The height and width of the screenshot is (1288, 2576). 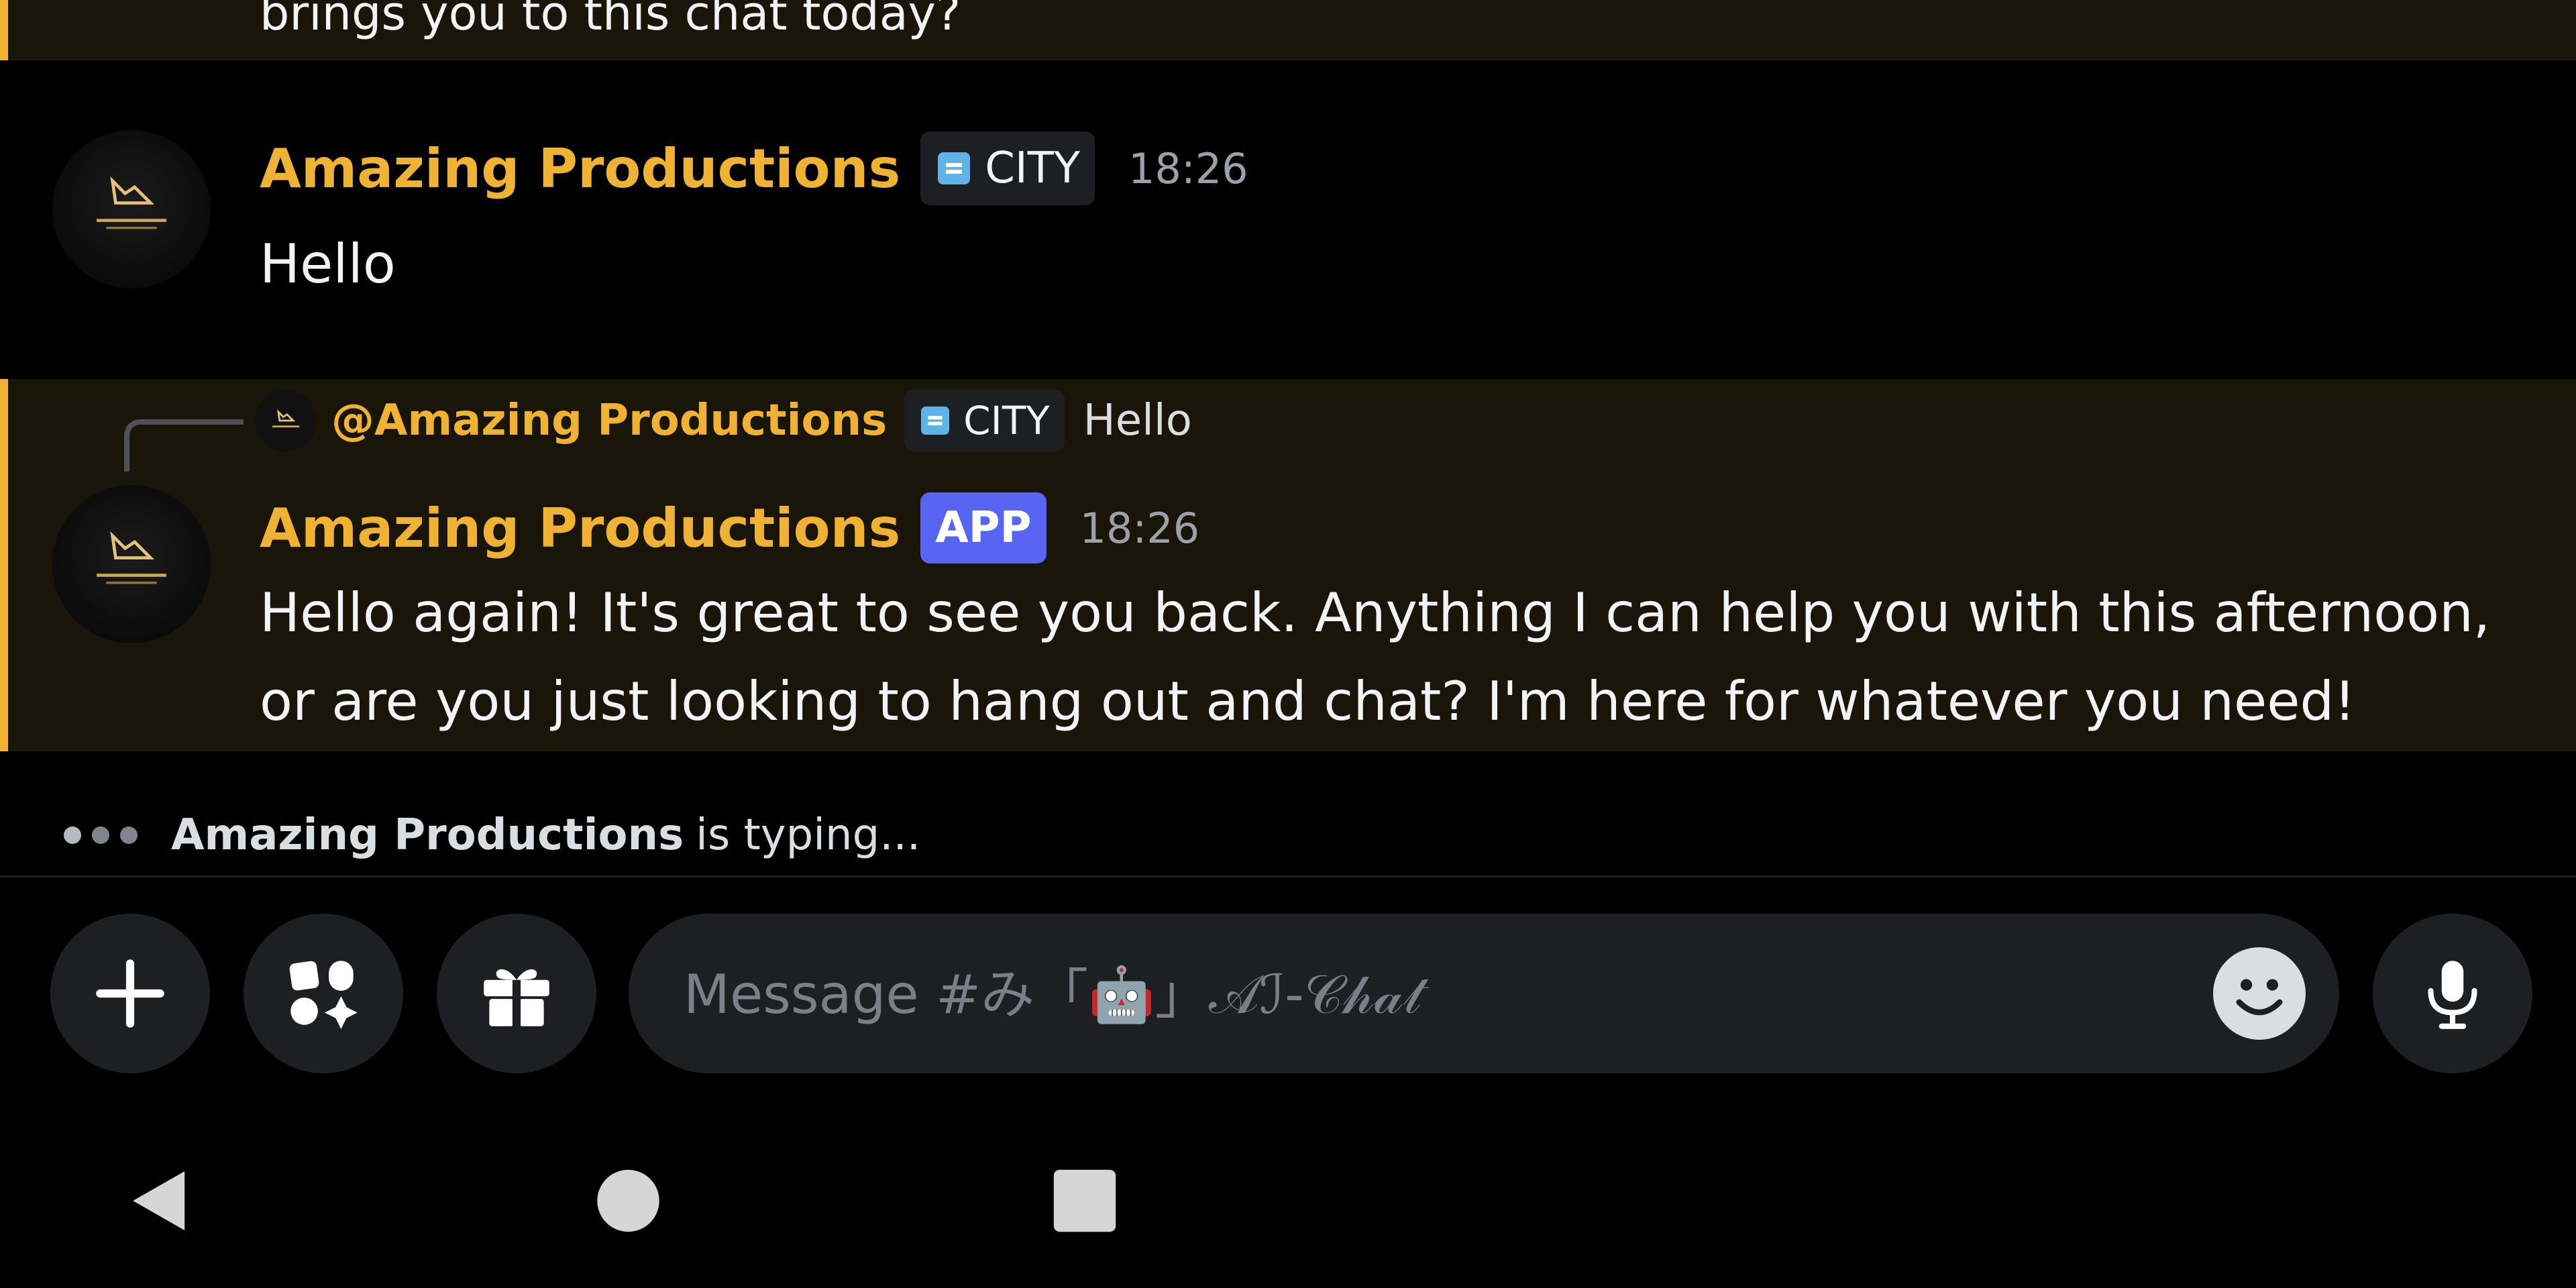 I want to click on plus-icon, so click(x=130, y=993).